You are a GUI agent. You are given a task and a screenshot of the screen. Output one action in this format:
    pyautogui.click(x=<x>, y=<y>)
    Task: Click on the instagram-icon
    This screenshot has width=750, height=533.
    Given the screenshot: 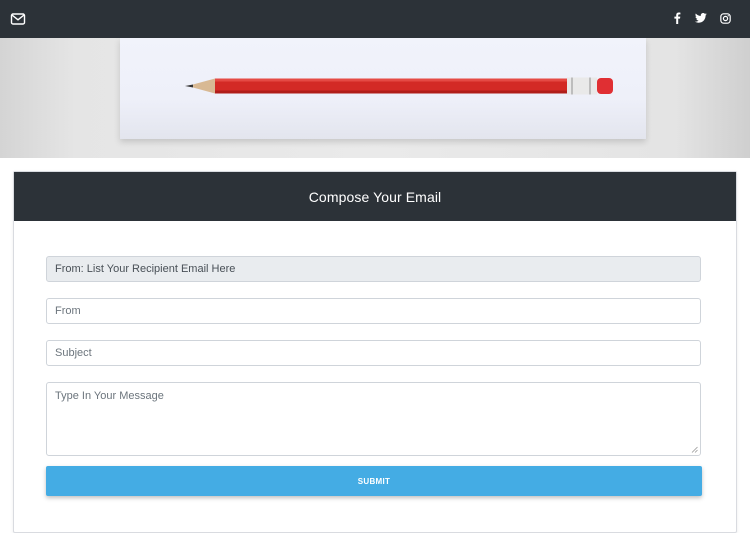 What is the action you would take?
    pyautogui.click(x=725, y=18)
    